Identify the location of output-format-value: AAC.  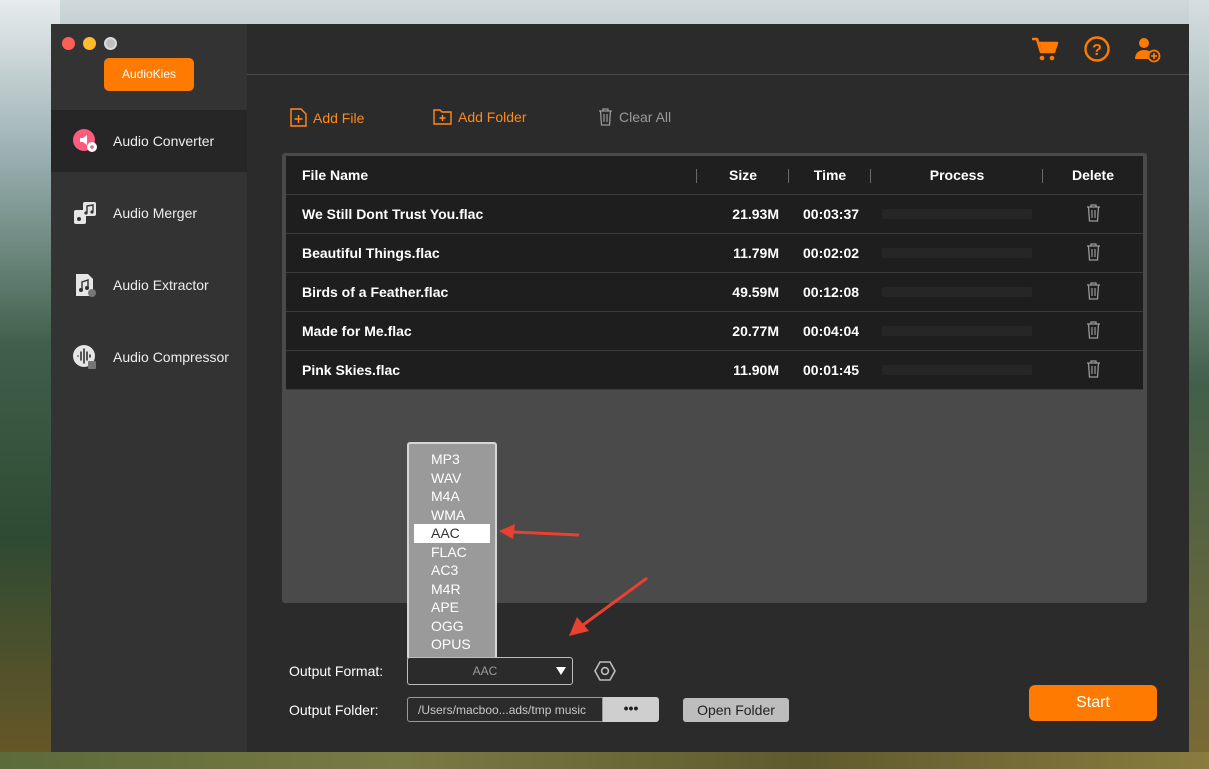
(485, 671).